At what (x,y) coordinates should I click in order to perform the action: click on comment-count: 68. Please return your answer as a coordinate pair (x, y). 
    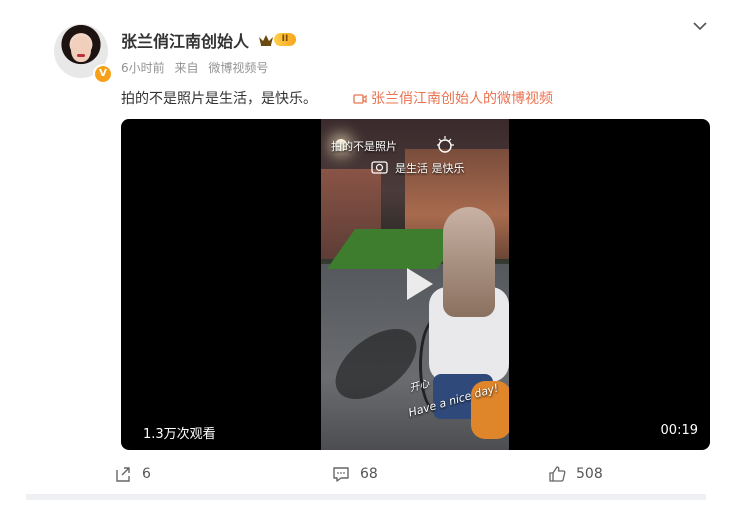
    Looking at the image, I should click on (369, 474).